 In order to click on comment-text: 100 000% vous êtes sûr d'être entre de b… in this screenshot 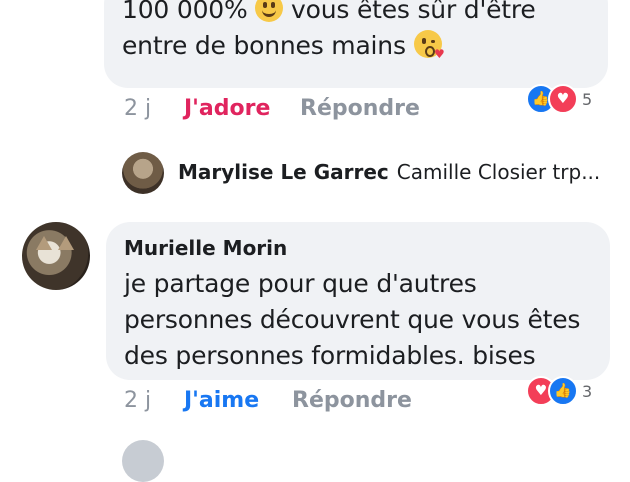, I will do `click(329, 32)`.